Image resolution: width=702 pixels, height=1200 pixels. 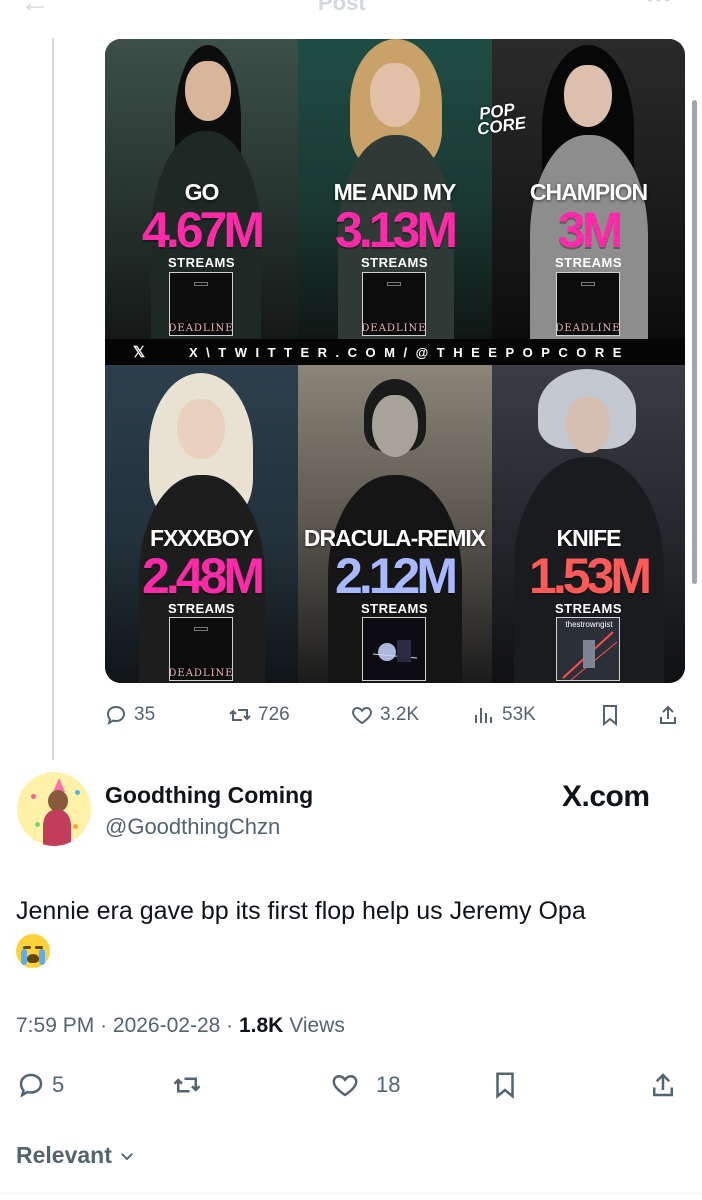 I want to click on stream-count: 4.67M, so click(x=203, y=230).